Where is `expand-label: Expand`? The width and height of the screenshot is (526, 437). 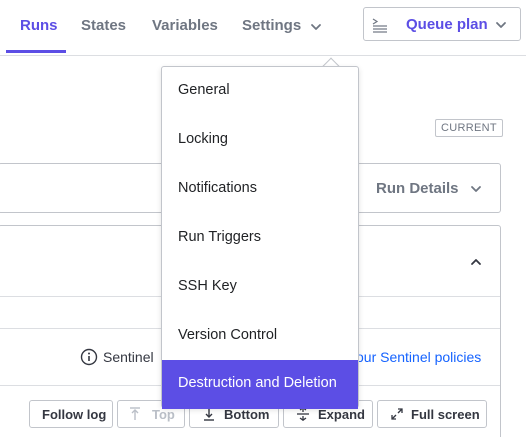 expand-label: Expand is located at coordinates (341, 414).